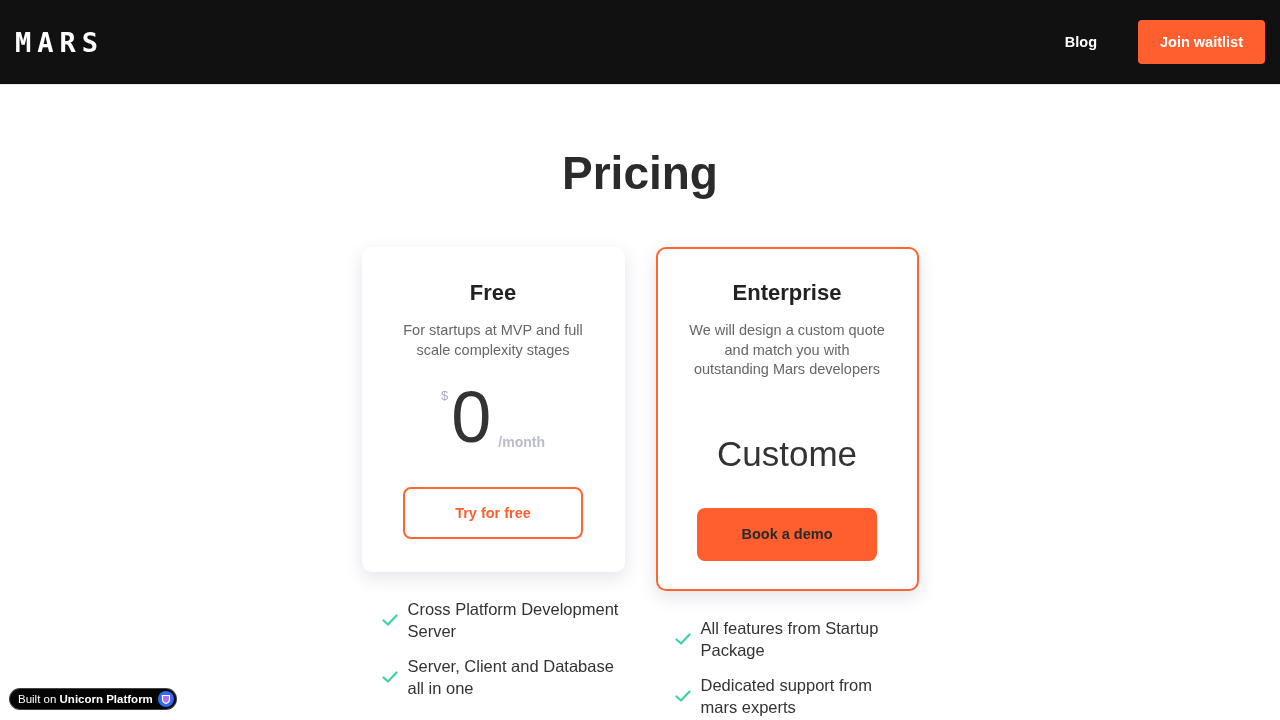 The height and width of the screenshot is (720, 1280). What do you see at coordinates (511, 677) in the screenshot?
I see `feature-text: Server, Client and Database all in one` at bounding box center [511, 677].